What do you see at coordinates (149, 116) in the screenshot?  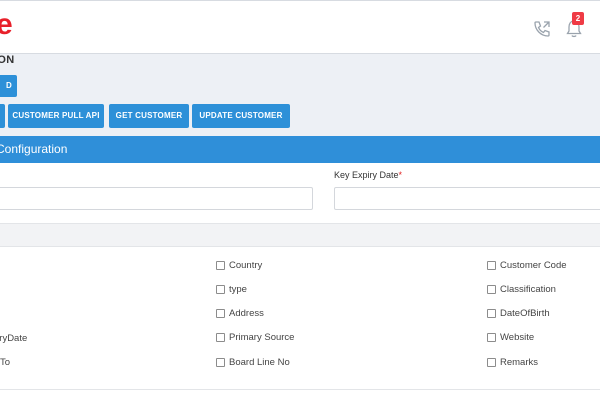 I see `get-customer-button: GET CUSTOMER` at bounding box center [149, 116].